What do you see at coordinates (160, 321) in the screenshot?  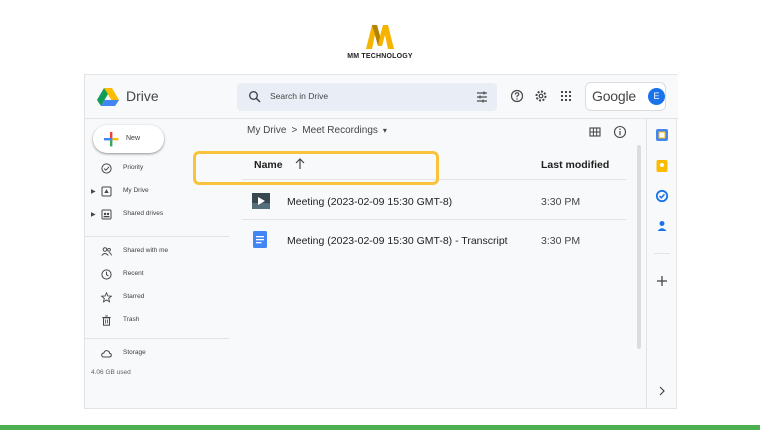 I see `sidebar-item-trash: Trash` at bounding box center [160, 321].